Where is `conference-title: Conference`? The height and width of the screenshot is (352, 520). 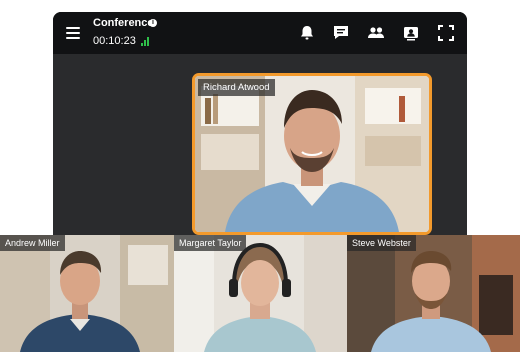 conference-title: Conference is located at coordinates (123, 23).